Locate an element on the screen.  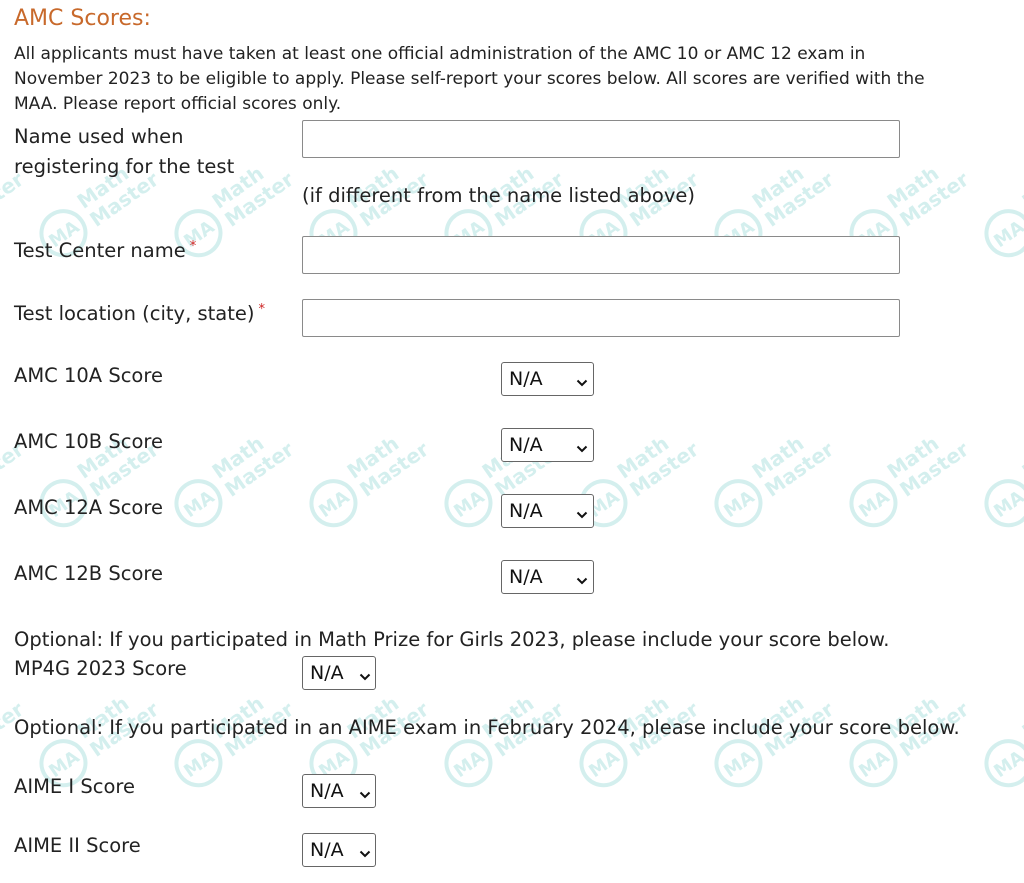
registration-name-input is located at coordinates (601, 139).